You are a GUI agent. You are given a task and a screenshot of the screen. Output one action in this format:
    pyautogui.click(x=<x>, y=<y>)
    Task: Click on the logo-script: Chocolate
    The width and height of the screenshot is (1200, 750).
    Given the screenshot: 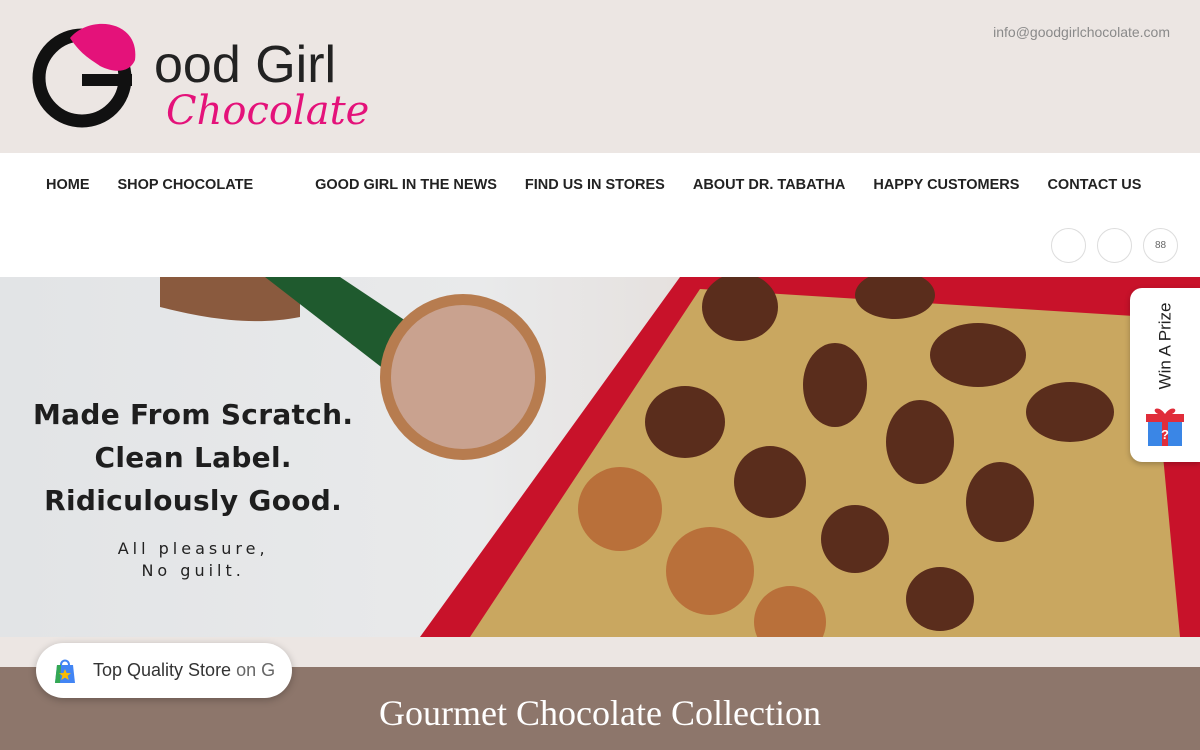 What is the action you would take?
    pyautogui.click(x=267, y=110)
    